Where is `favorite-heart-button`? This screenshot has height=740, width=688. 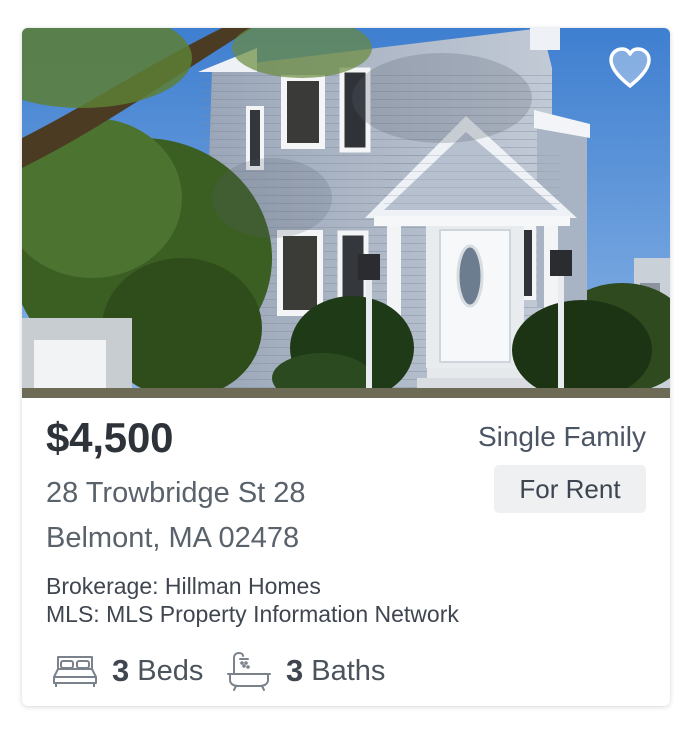 favorite-heart-button is located at coordinates (630, 68).